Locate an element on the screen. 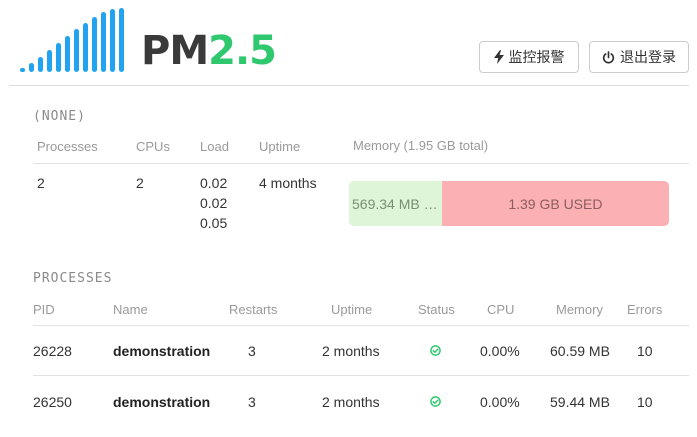 This screenshot has height=437, width=697. processes-section-title: PROCESSES is located at coordinates (73, 278).